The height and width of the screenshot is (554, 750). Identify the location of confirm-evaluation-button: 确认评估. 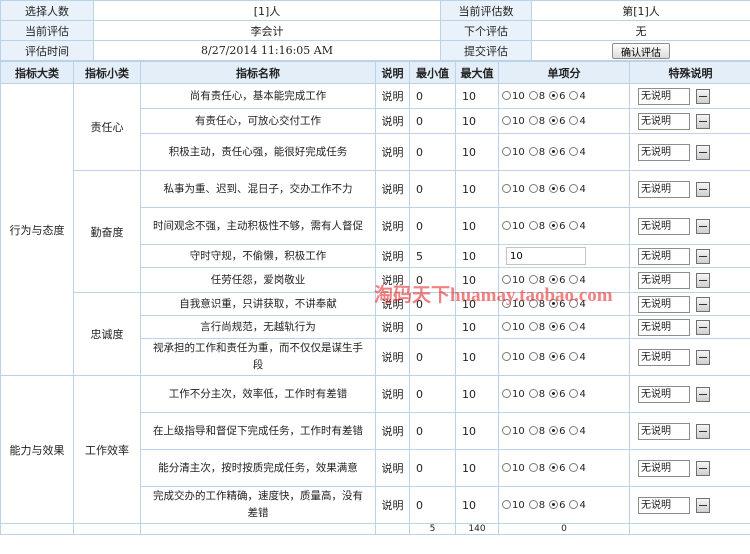
(641, 50).